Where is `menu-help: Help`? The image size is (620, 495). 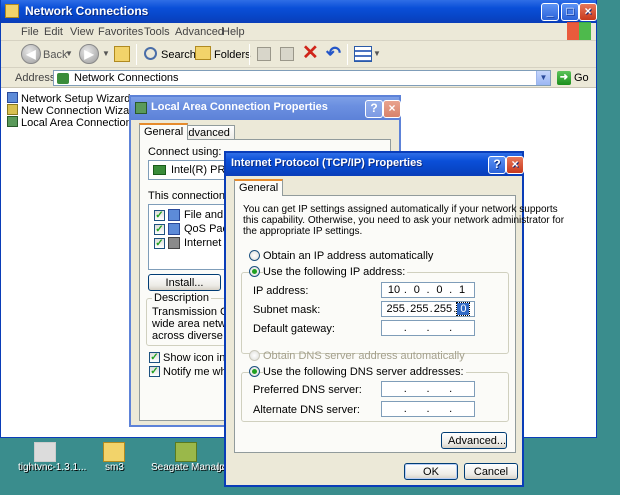
menu-help: Help is located at coordinates (233, 32).